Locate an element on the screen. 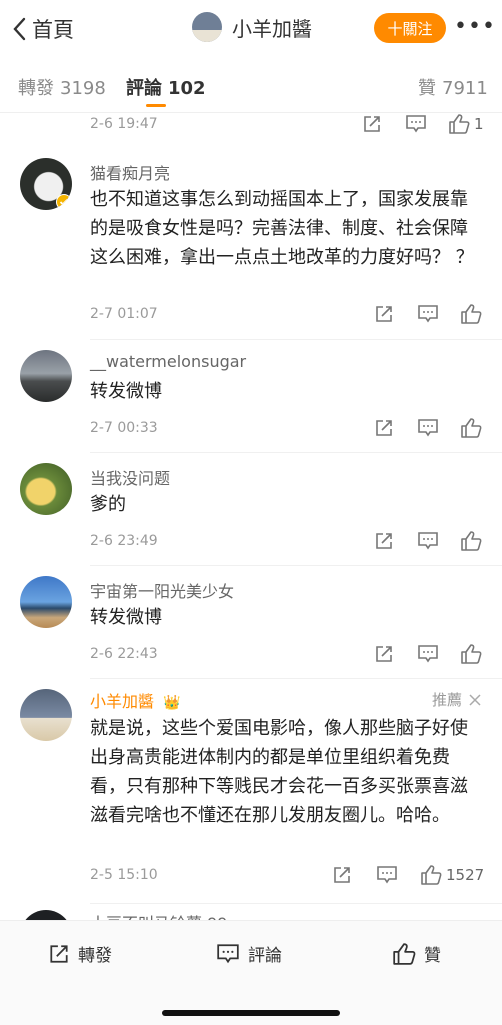 The height and width of the screenshot is (1025, 502). back-button: 首頁 is located at coordinates (43, 29).